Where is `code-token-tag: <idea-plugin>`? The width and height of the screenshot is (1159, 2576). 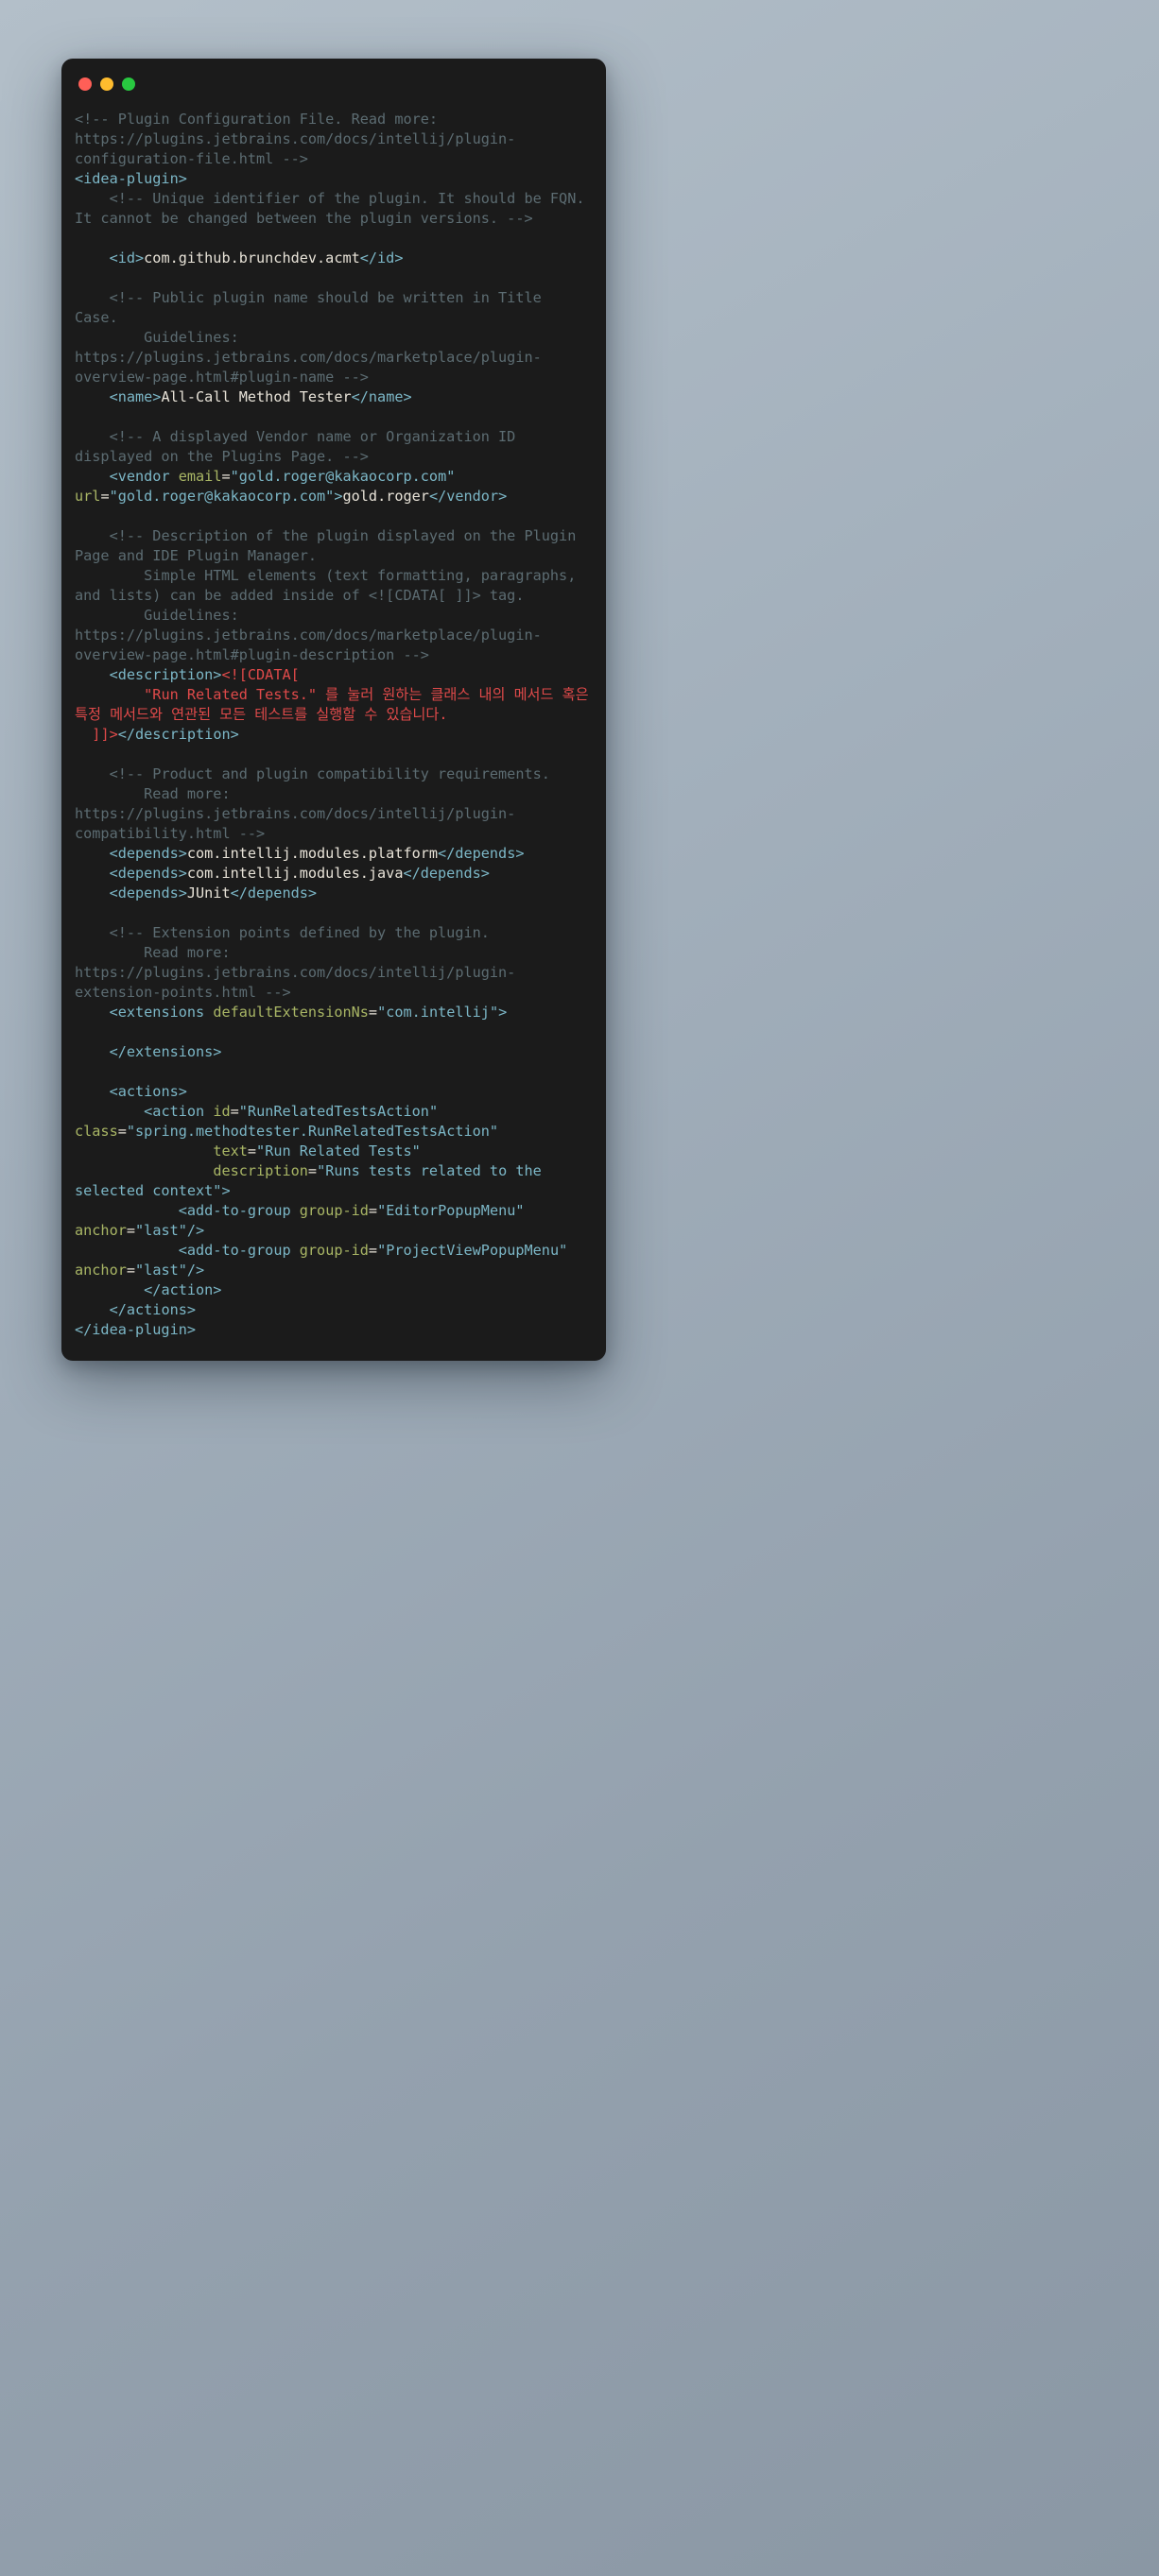
code-token-tag: <idea-plugin> is located at coordinates (131, 178).